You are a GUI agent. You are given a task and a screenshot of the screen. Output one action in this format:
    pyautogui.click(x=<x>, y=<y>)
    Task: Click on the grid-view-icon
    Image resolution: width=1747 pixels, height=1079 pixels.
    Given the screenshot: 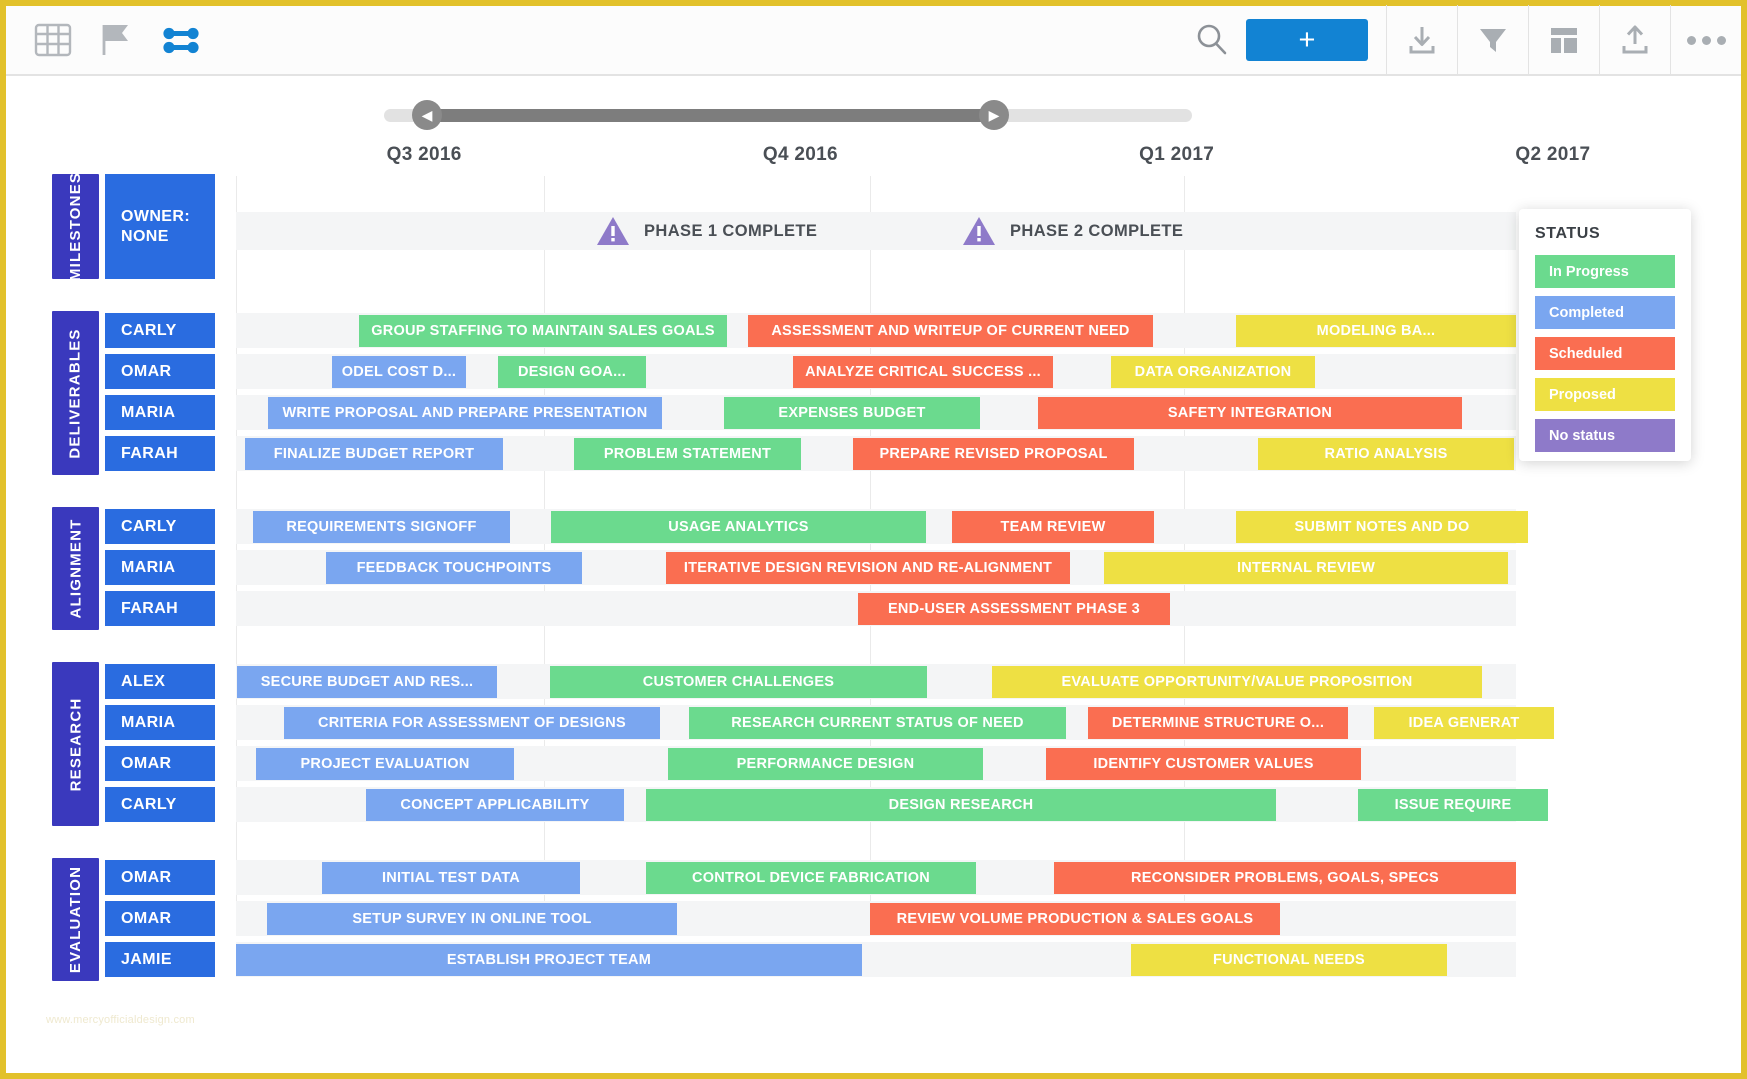 What is the action you would take?
    pyautogui.click(x=53, y=40)
    